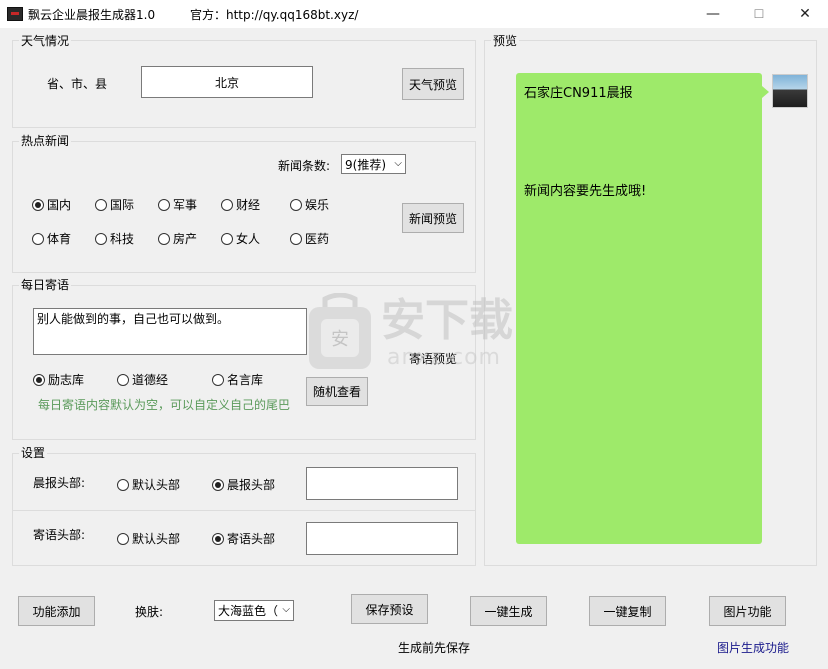 Image resolution: width=828 pixels, height=669 pixels. I want to click on news-radio-sports: 体育, so click(51, 238).